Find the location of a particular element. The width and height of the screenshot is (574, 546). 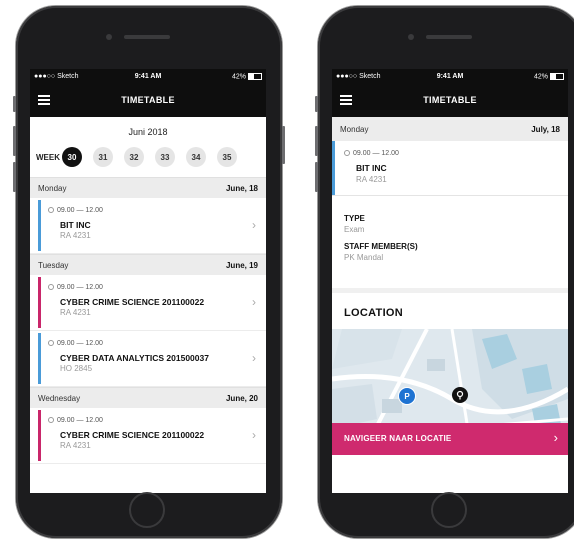

staff-value: PK Mandal is located at coordinates (364, 257).